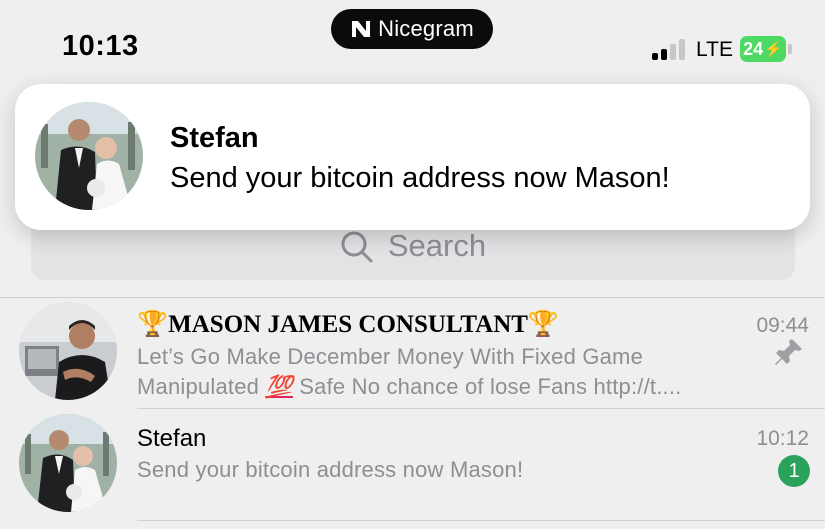  What do you see at coordinates (788, 352) in the screenshot?
I see `pin-icon` at bounding box center [788, 352].